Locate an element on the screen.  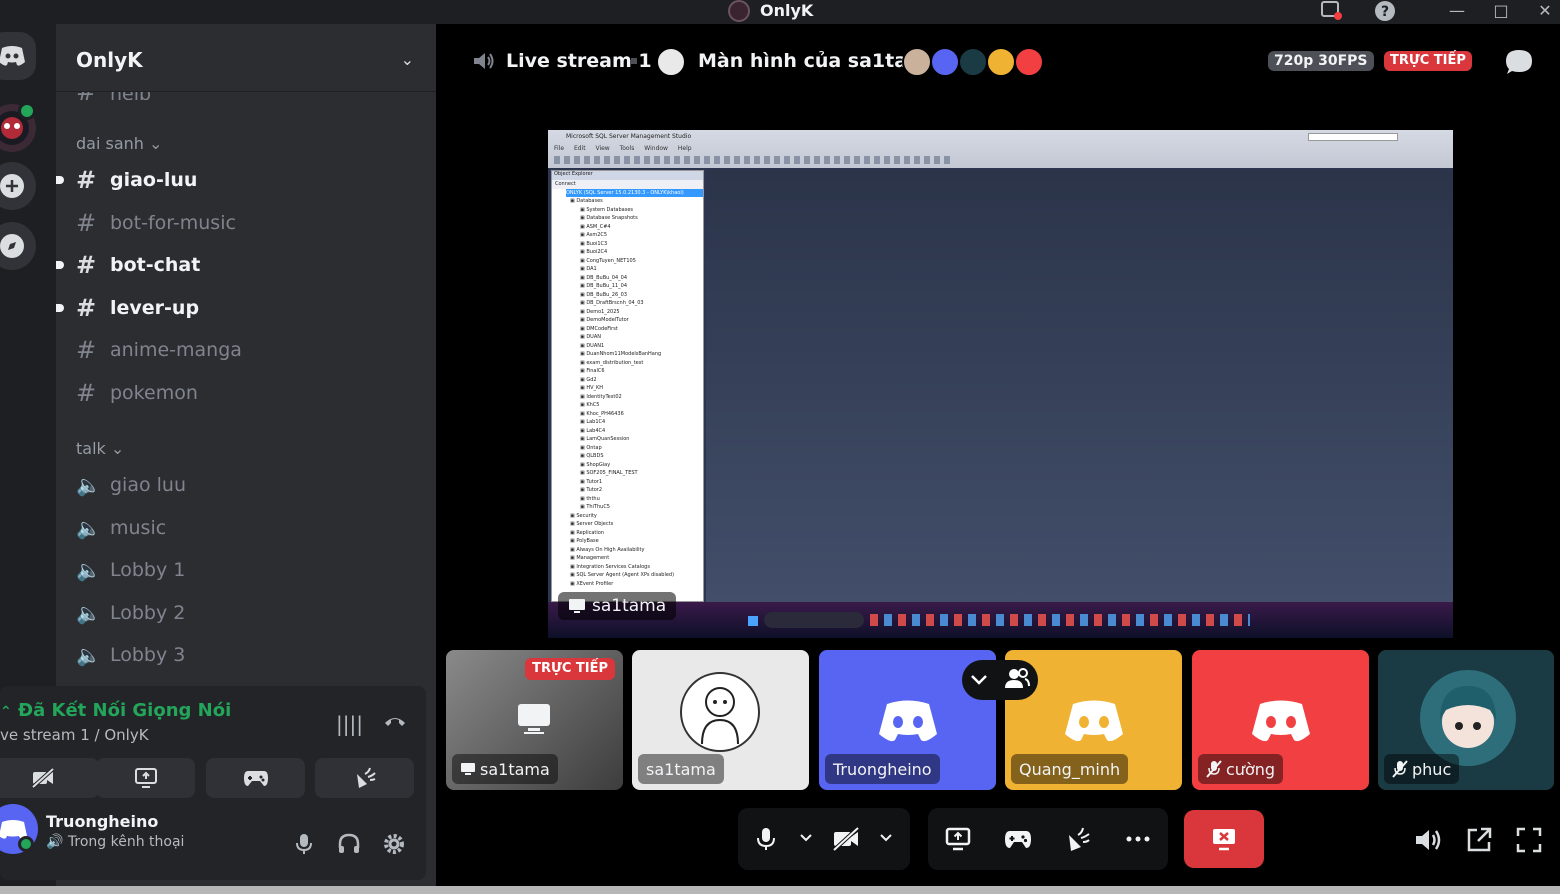
chat-icon is located at coordinates (1519, 64).